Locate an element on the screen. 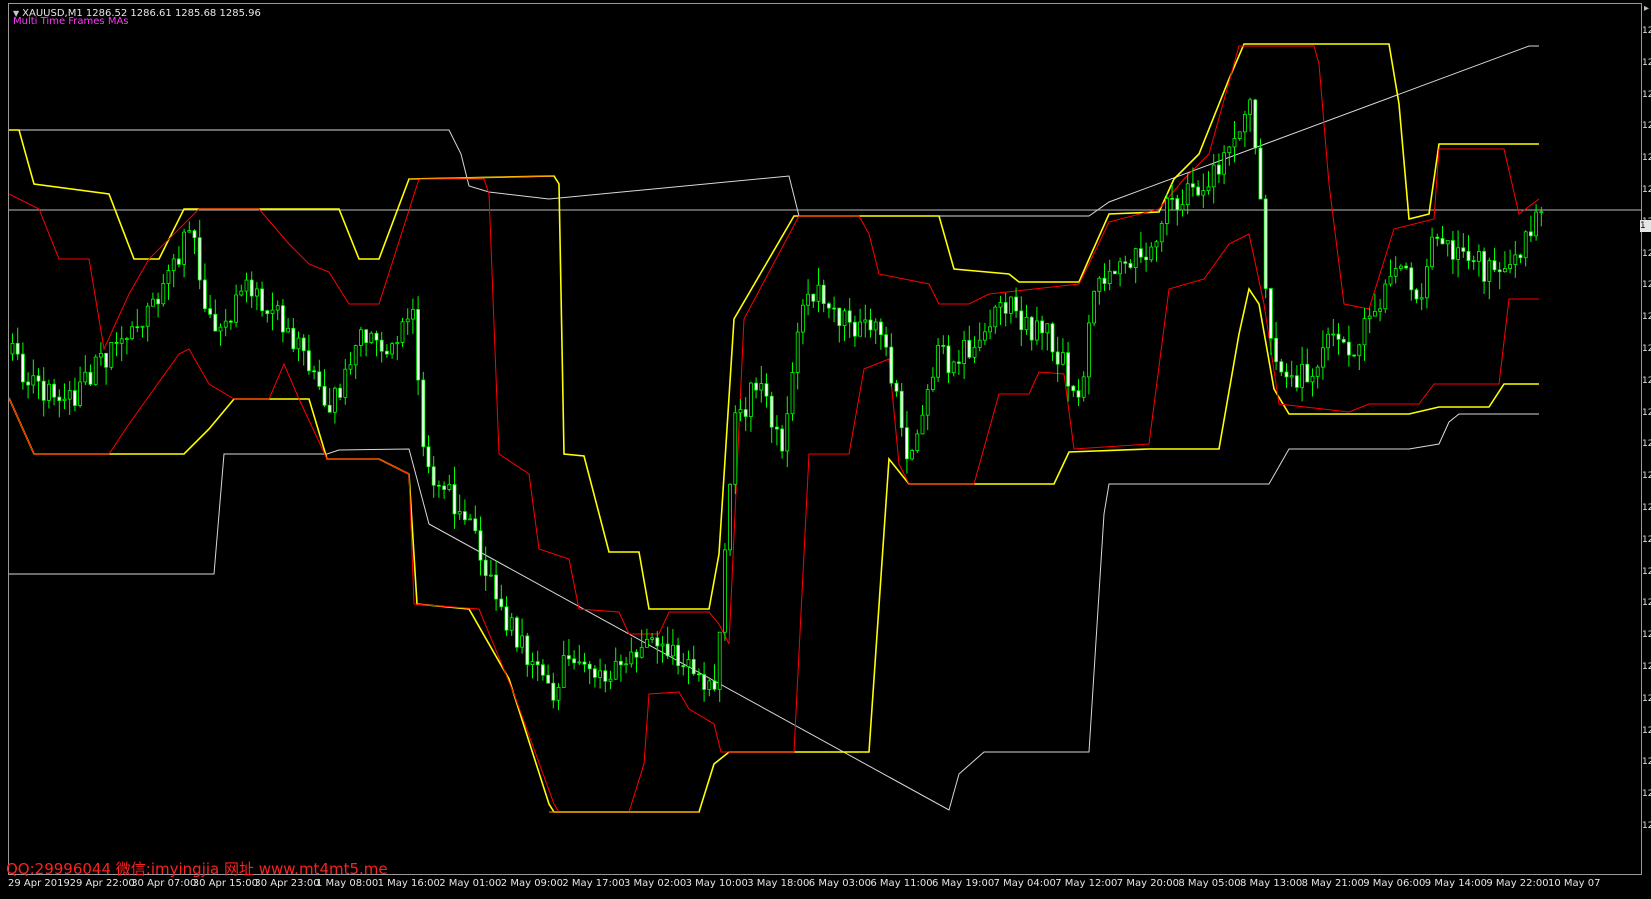 This screenshot has height=899, width=1651. time-tick-label: 7 May 04:00 is located at coordinates (1024, 883).